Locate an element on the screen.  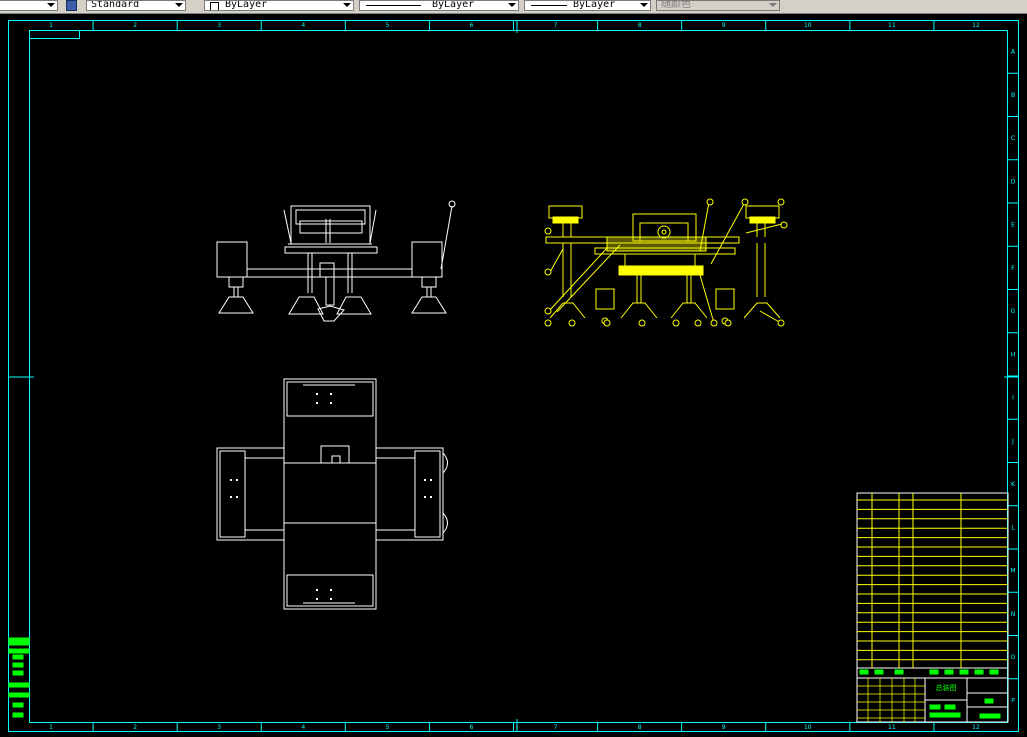
color-dropdown: ByLayer is located at coordinates (279, 5).